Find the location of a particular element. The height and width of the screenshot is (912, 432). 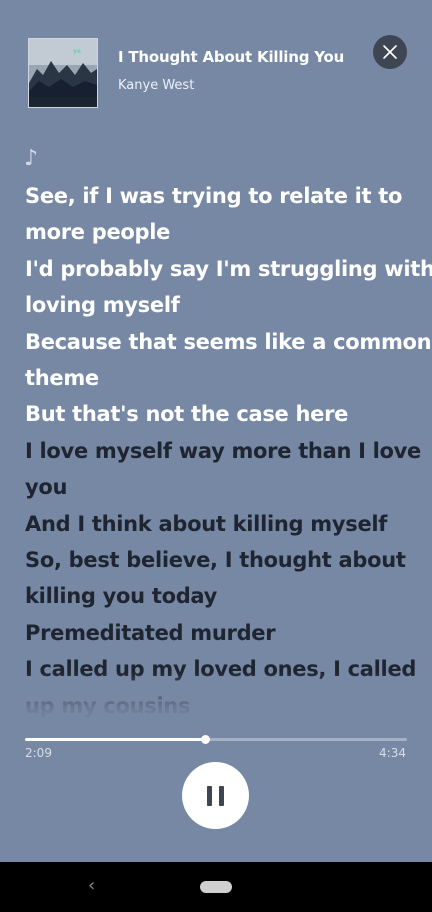

album-art-image: ye is located at coordinates (63, 73).